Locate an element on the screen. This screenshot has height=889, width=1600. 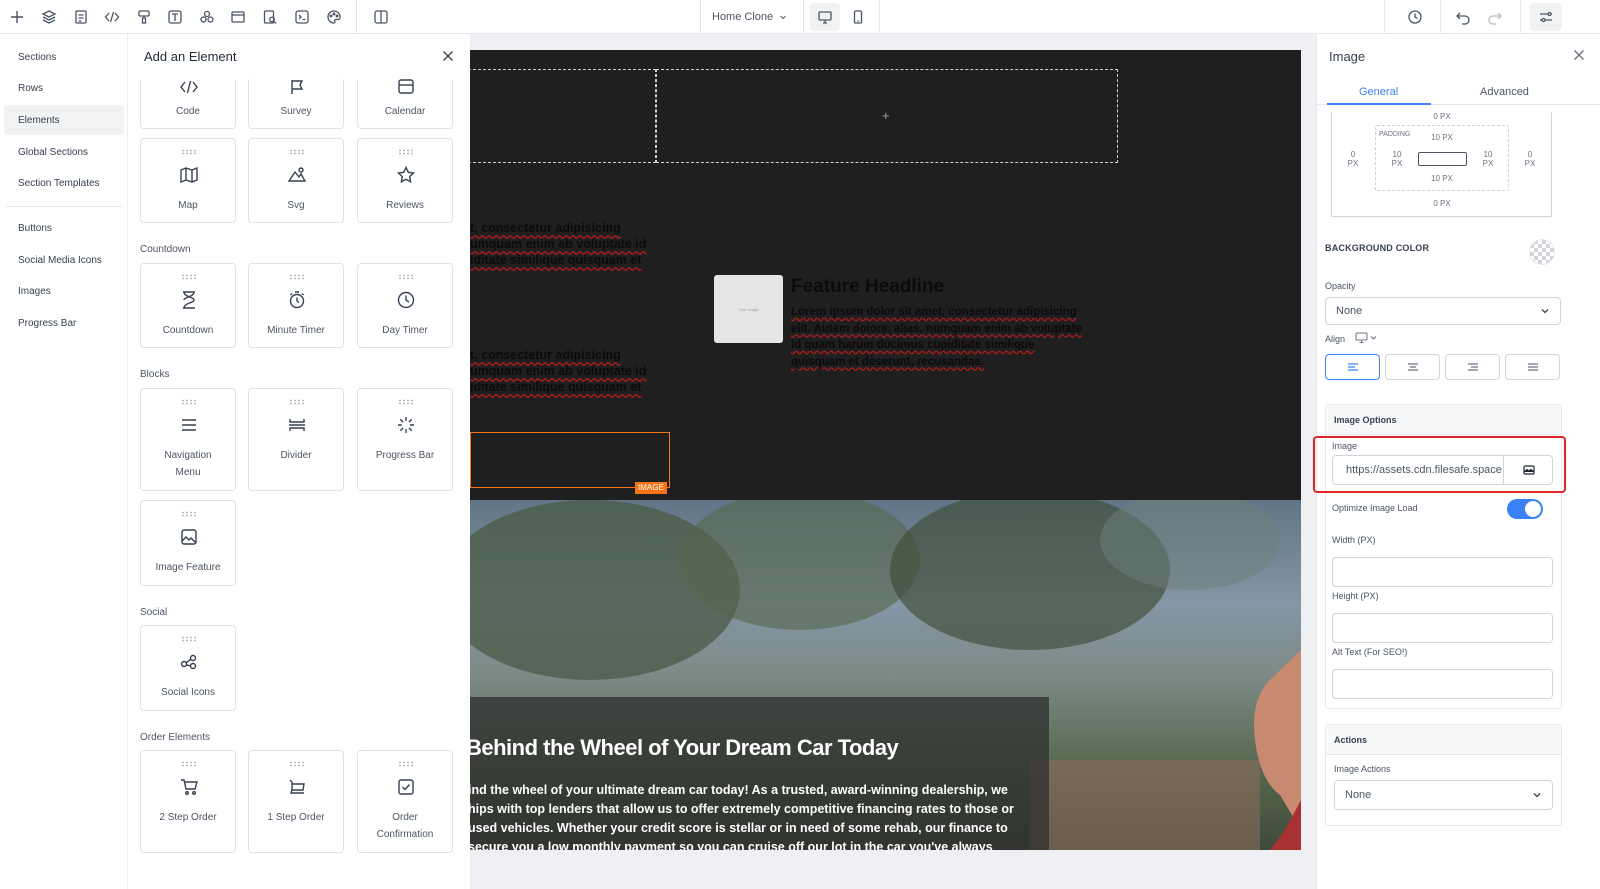
margin-left-value: 0 PX is located at coordinates (1353, 159).